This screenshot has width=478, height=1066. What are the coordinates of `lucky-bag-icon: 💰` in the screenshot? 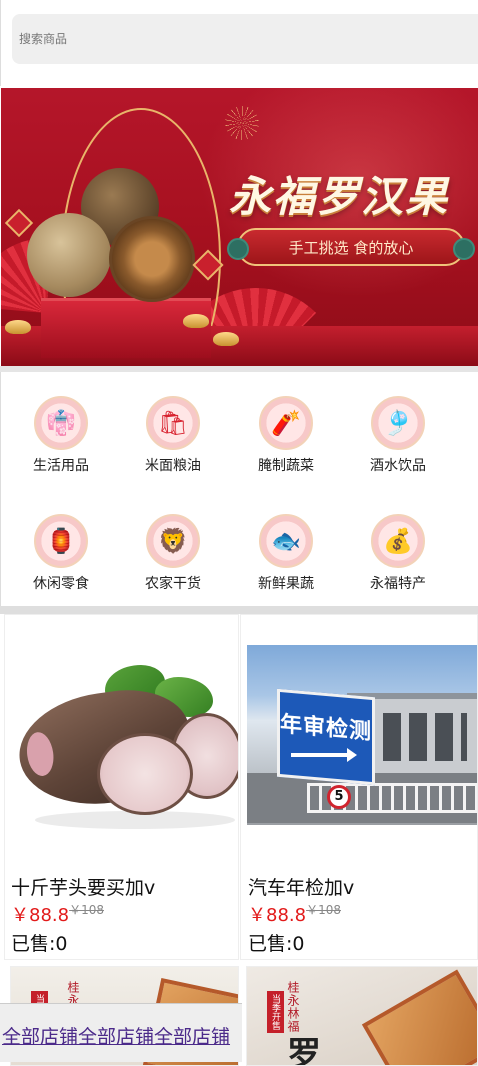 It's located at (398, 541).